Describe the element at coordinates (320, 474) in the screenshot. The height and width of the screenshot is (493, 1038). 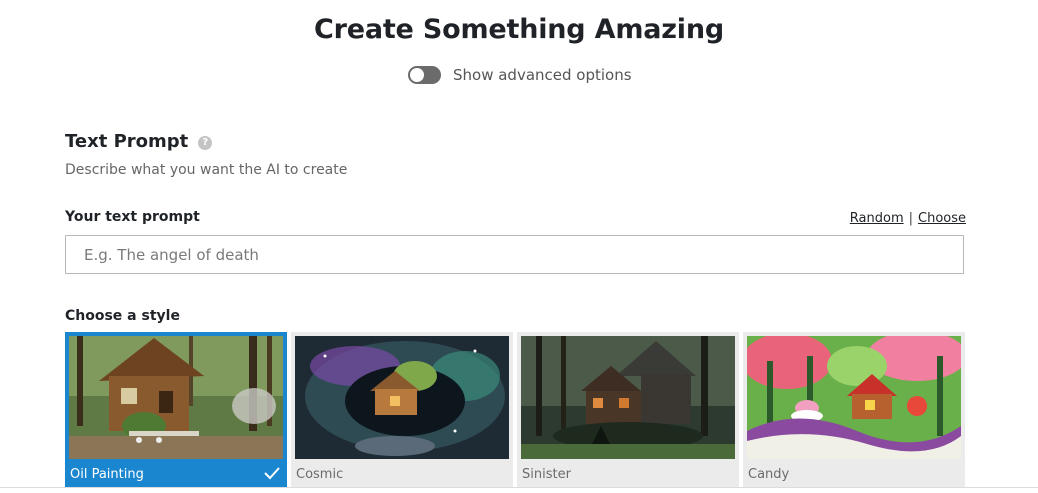
I see `style-name: Cosmic` at that location.